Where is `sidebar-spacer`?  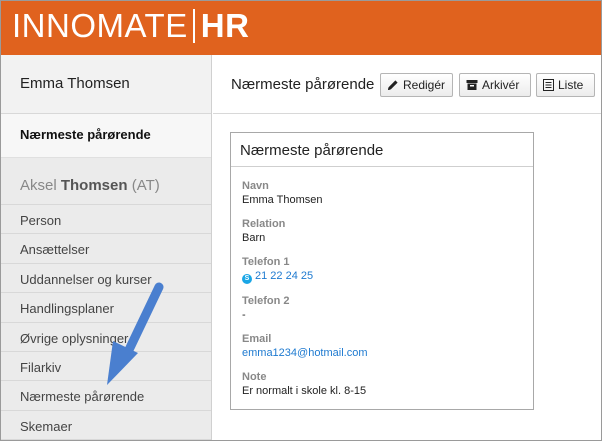
sidebar-spacer is located at coordinates (106, 163).